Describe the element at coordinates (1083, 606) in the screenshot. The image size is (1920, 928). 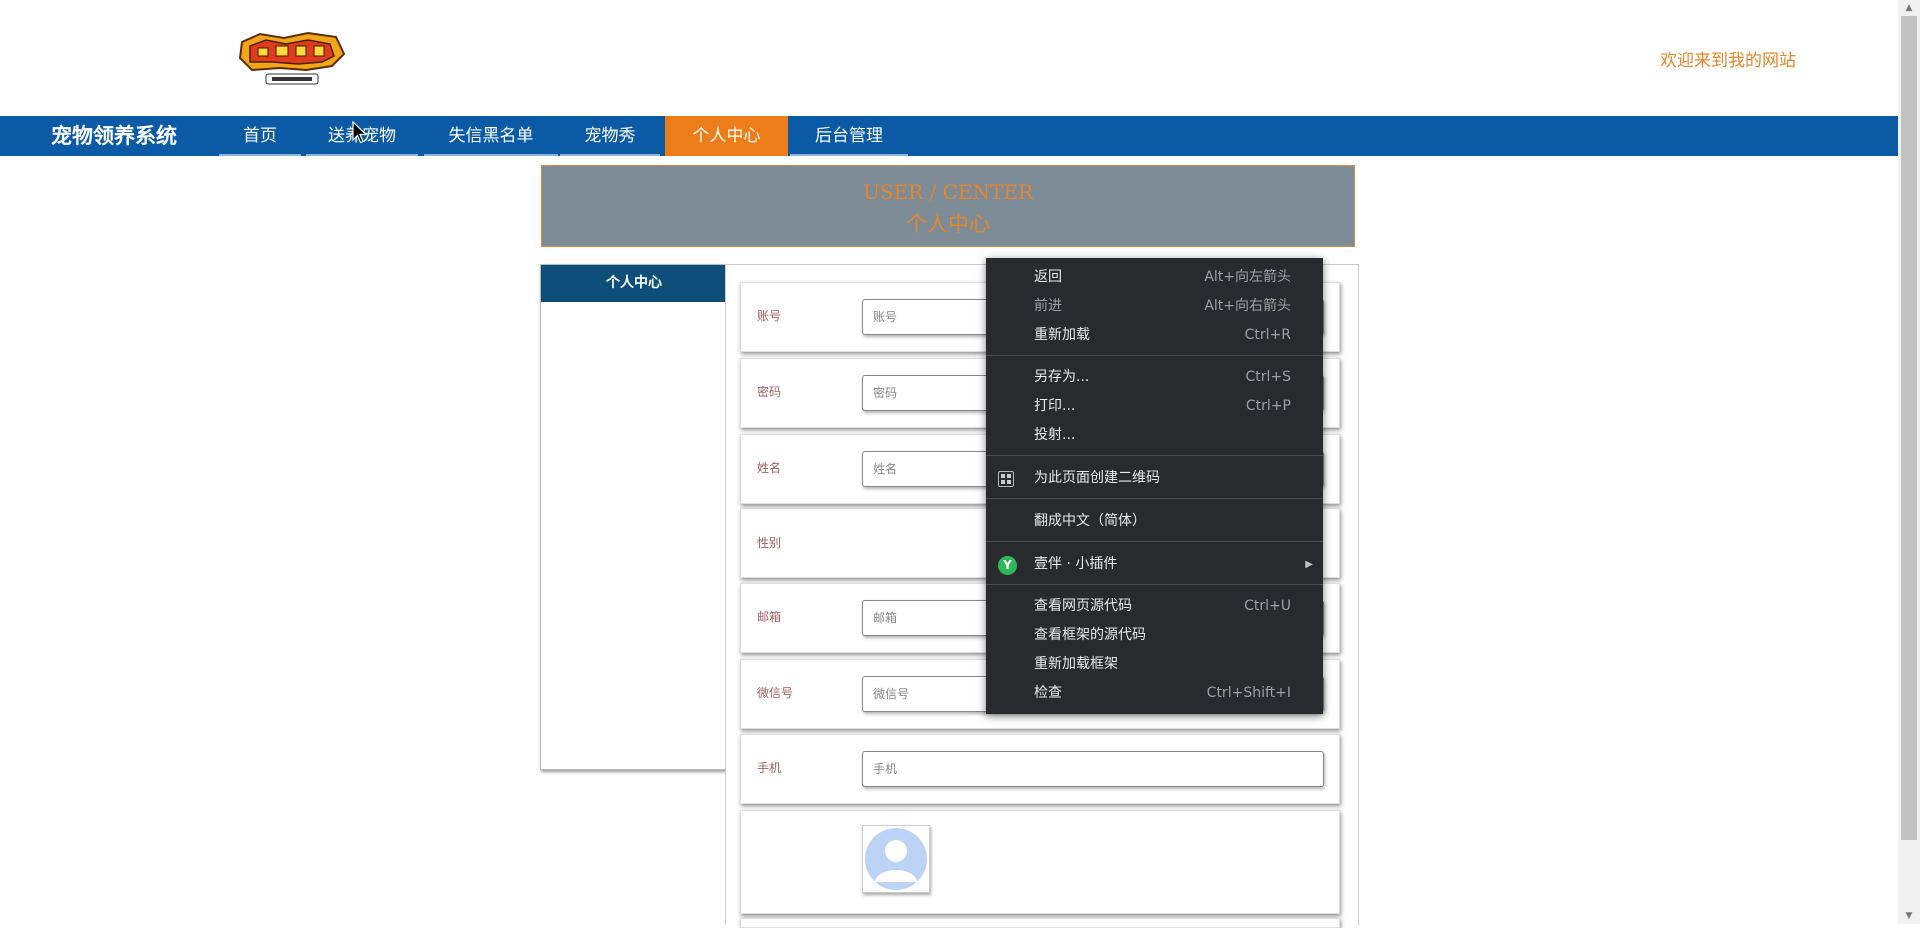
I see `menu-label: 查看网页源代码` at that location.